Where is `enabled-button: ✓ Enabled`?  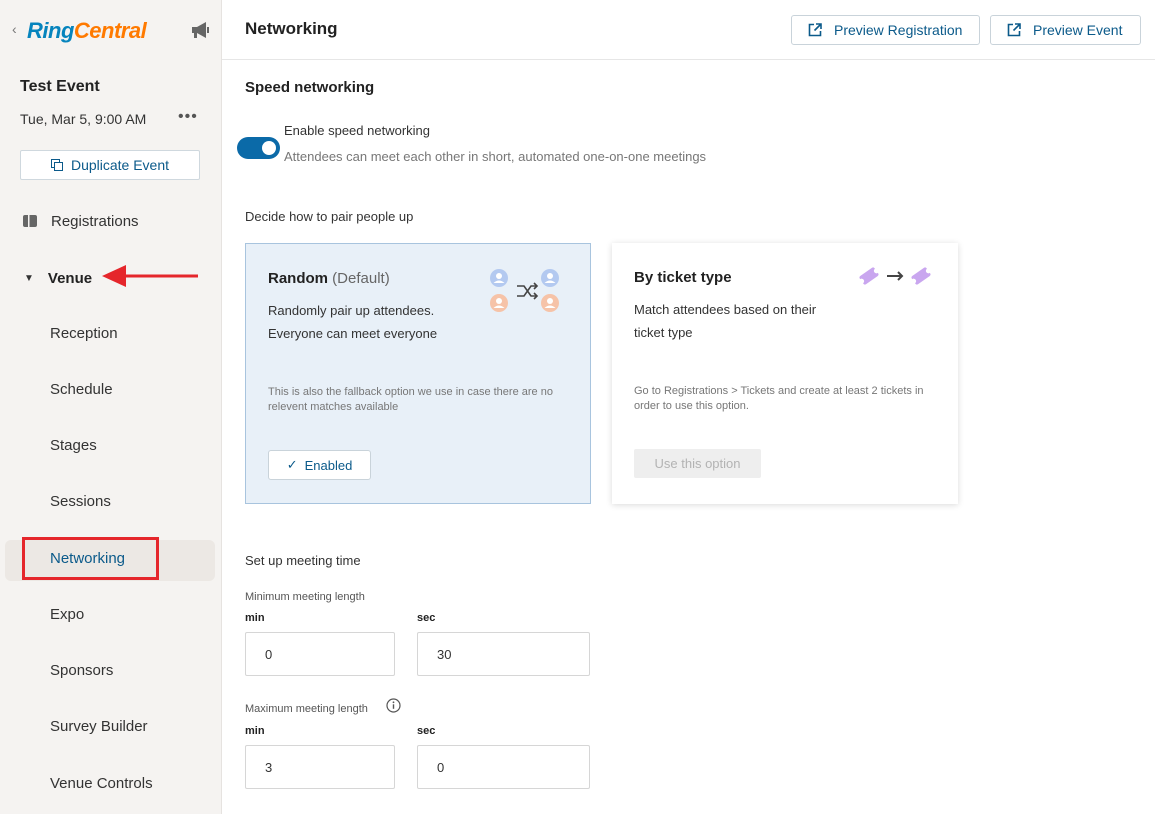 enabled-button: ✓ Enabled is located at coordinates (319, 465).